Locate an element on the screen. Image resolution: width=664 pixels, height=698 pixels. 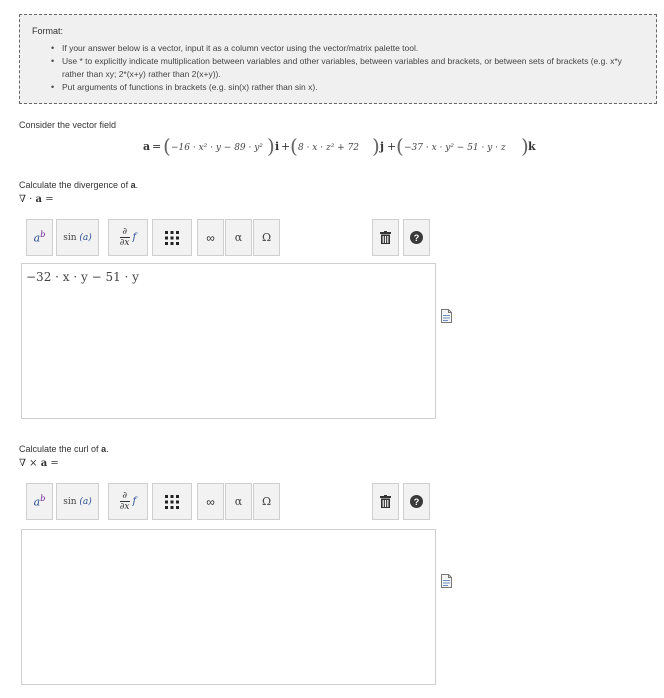
divergence-label-var: a is located at coordinates (39, 199).